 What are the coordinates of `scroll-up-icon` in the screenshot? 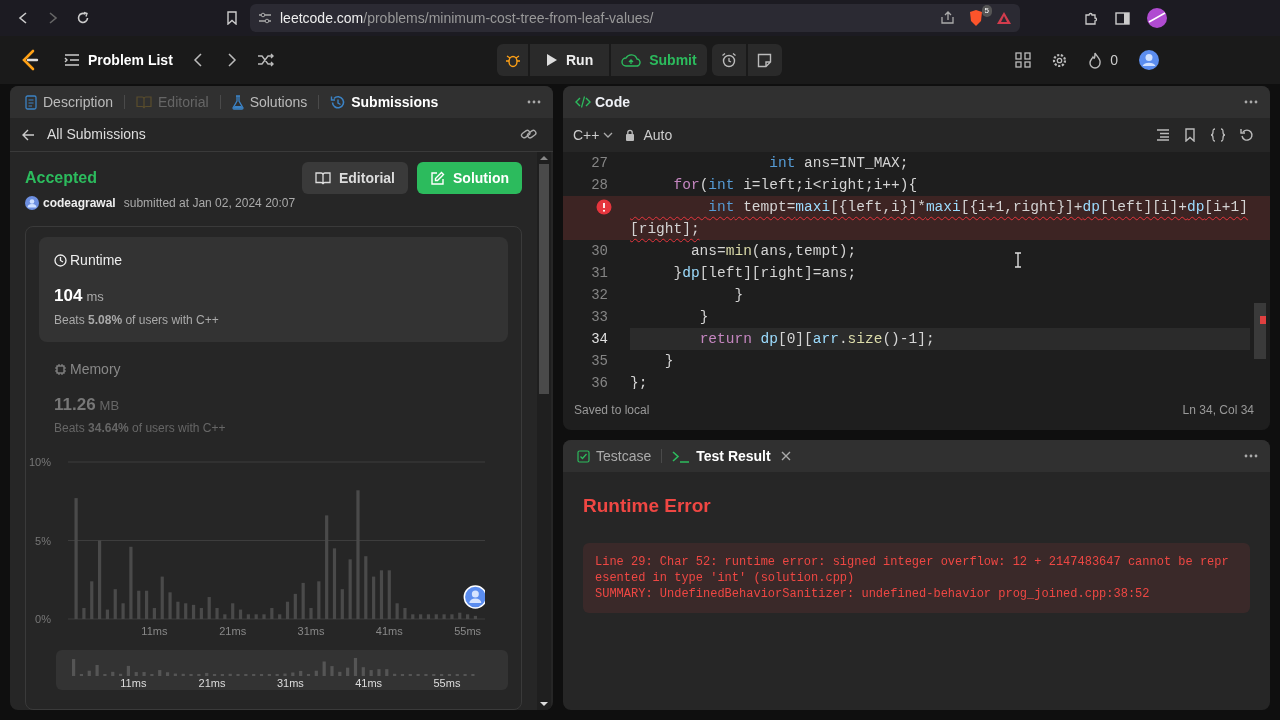 It's located at (544, 158).